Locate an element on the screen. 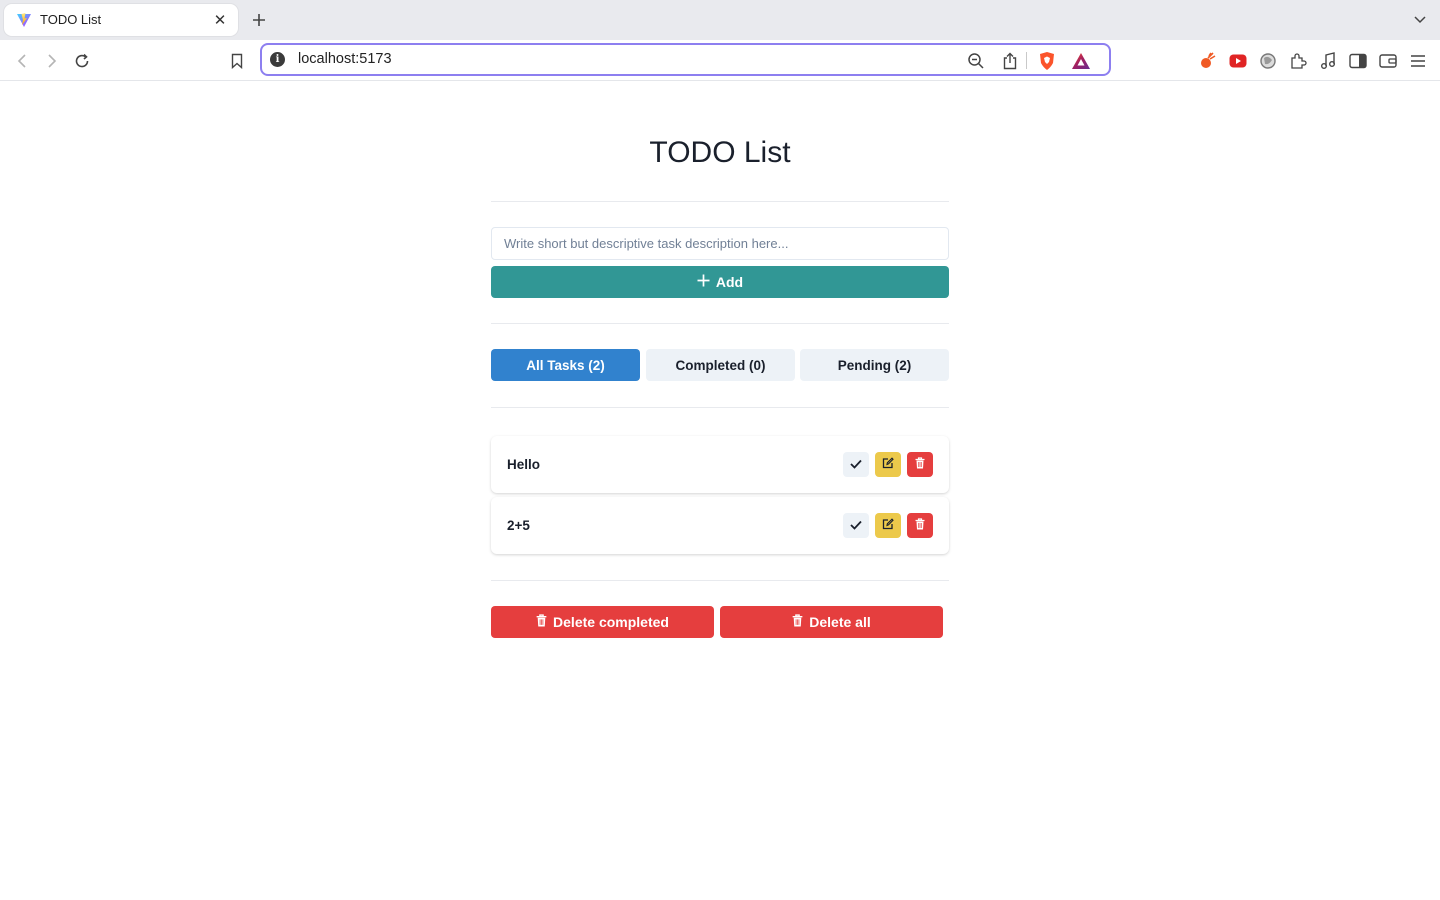 This screenshot has width=1440, height=900. delete-completed-label: Delete completed is located at coordinates (611, 622).